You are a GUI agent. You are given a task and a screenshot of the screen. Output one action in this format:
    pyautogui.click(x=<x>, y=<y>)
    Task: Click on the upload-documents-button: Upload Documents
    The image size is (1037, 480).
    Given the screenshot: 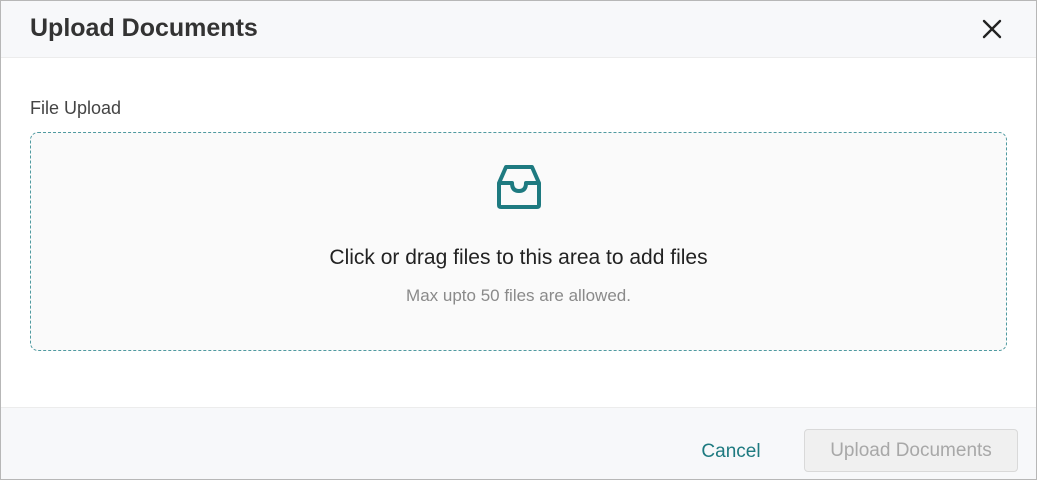 What is the action you would take?
    pyautogui.click(x=911, y=450)
    